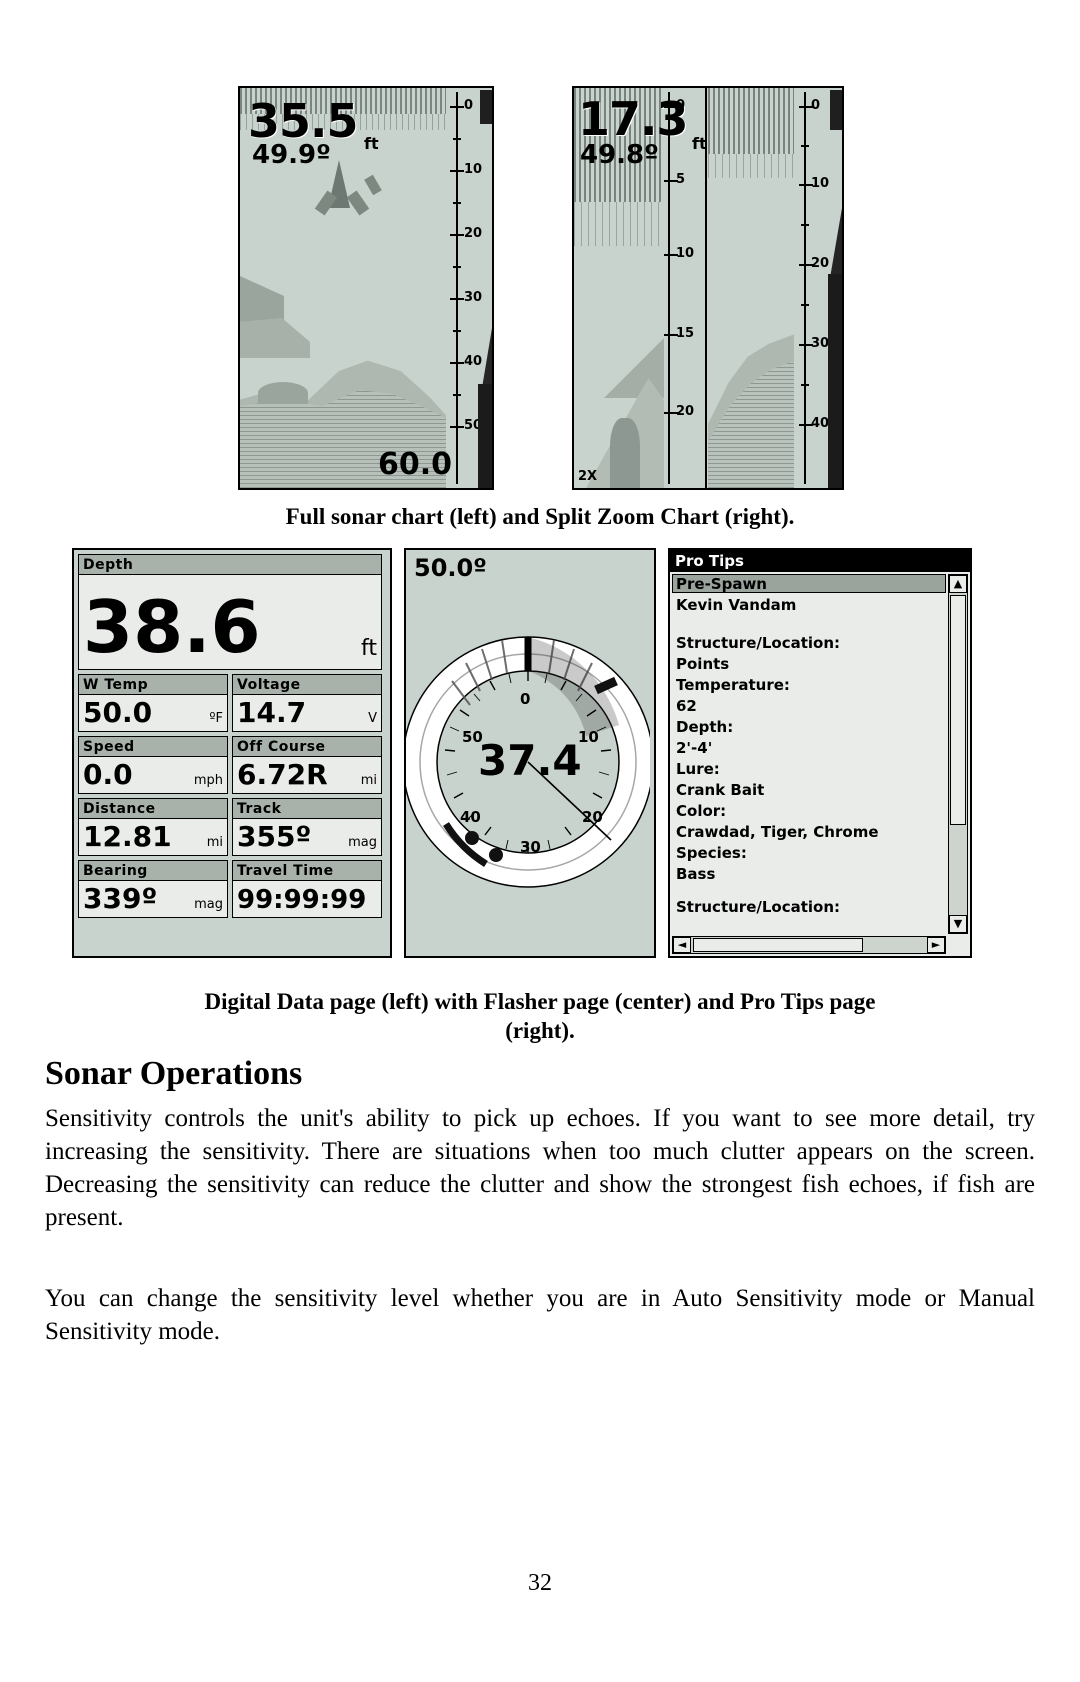 The image size is (1080, 1682). Describe the element at coordinates (208, 780) in the screenshot. I see `dd-unit-speed: mph` at that location.